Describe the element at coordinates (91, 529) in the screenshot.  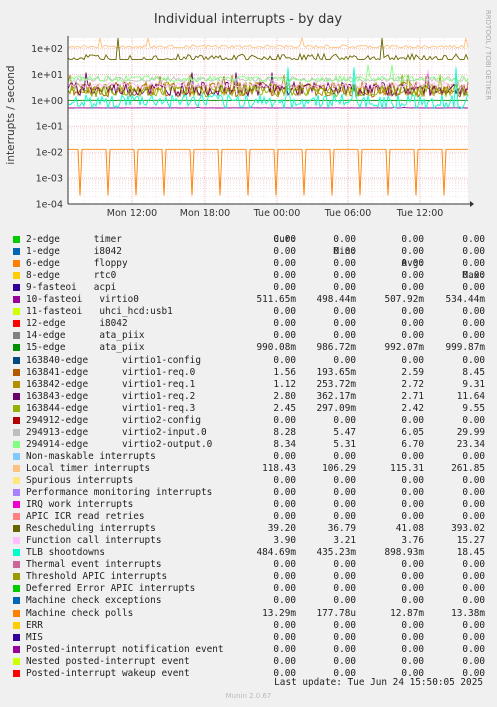
I see `legend-series-name: Rescheduling interrupts` at that location.